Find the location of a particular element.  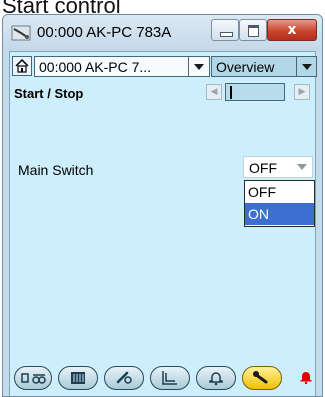

io-tab is located at coordinates (78, 378).